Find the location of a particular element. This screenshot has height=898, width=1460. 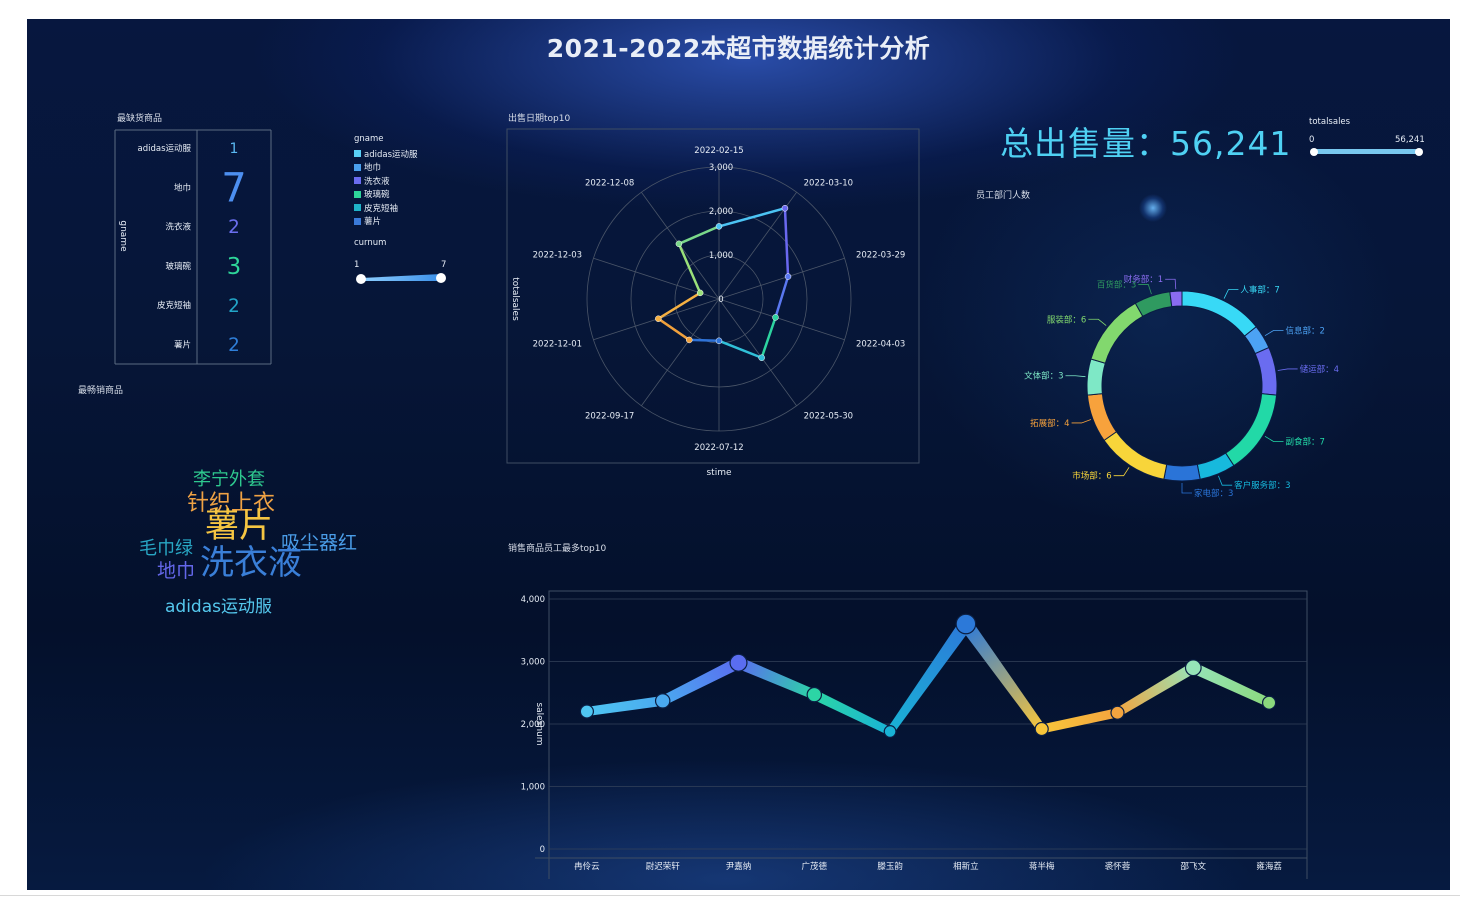

bestsellers-wordcloud: 李宁外套 针织上衣 毛巾绿 薯片 吸尘器红 地巾 洗衣液 adidas运动服 is located at coordinates (257, 554).